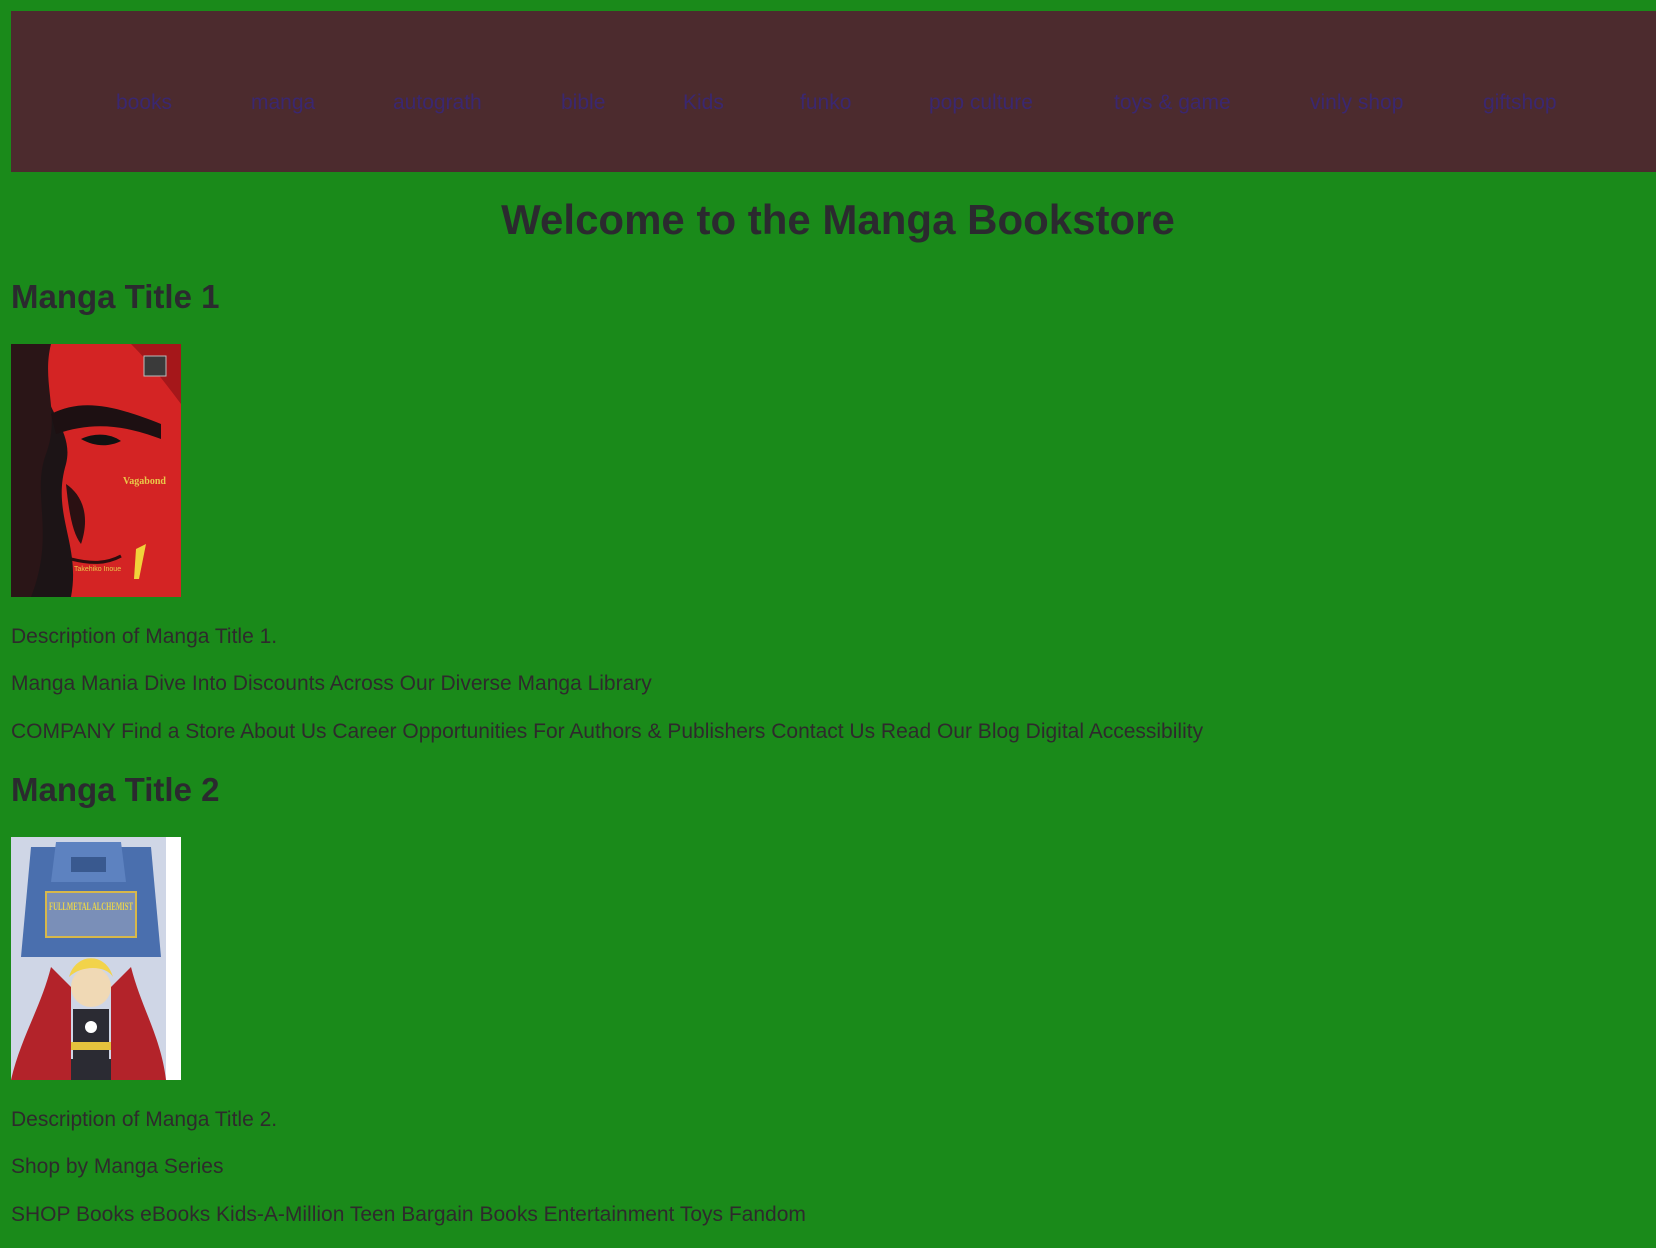  Describe the element at coordinates (144, 103) in the screenshot. I see `nav-link-books: books` at that location.